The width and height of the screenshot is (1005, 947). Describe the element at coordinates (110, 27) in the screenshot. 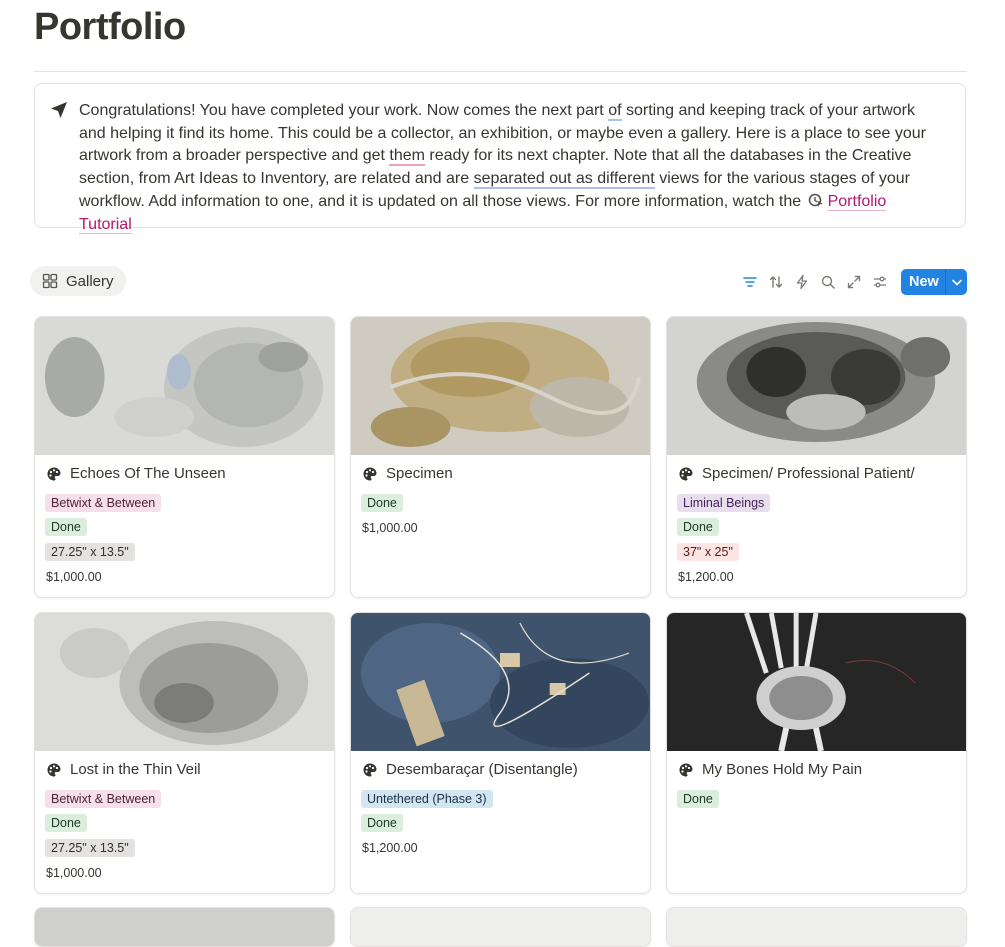

I see `page-title: Portfolio` at that location.